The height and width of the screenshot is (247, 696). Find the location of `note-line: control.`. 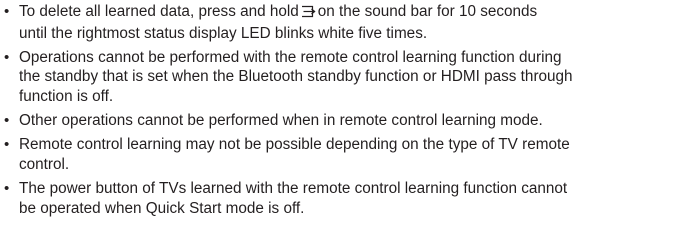

note-line: control. is located at coordinates (44, 164).